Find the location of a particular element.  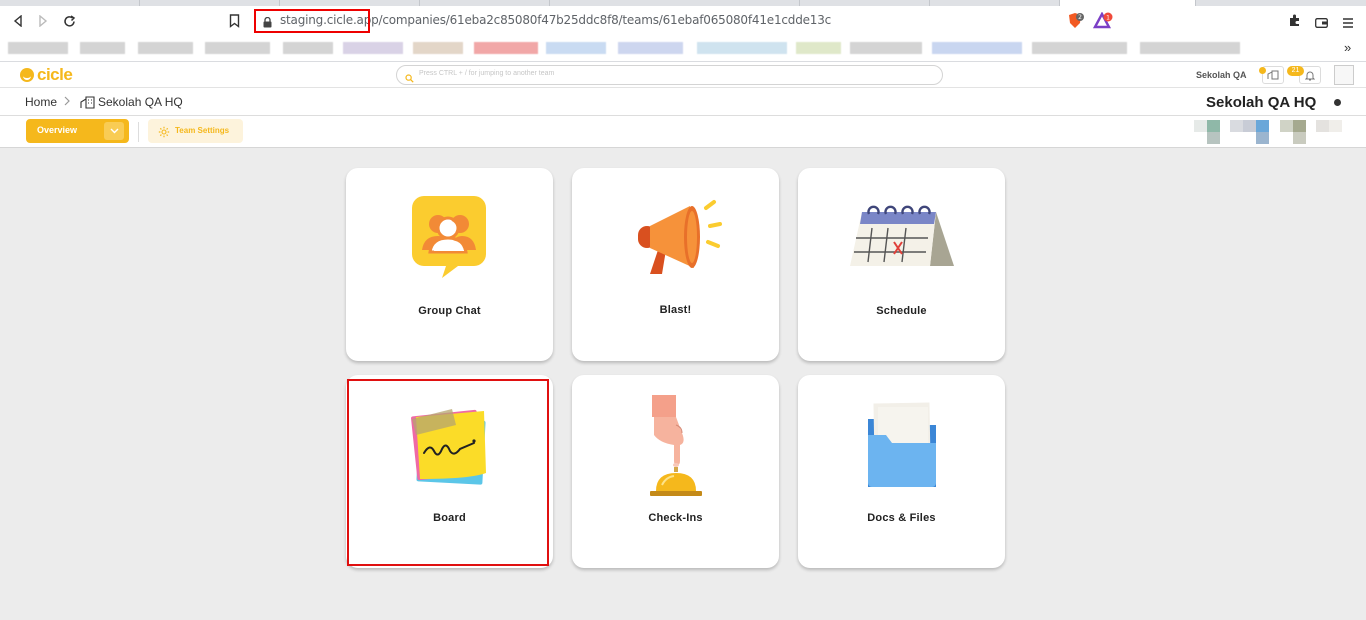

logo-mark-icon is located at coordinates (27, 74).